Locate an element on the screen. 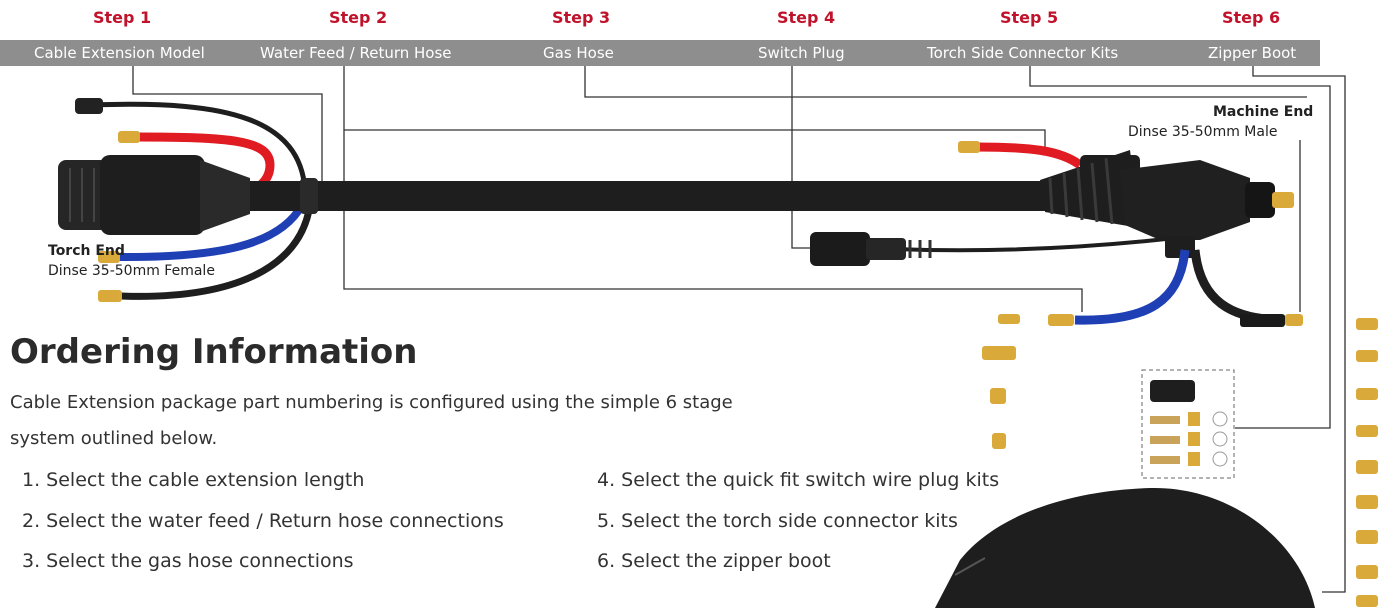 This screenshot has width=1383, height=608. ordering-item-6: 6. Select the zipper boot is located at coordinates (714, 561).